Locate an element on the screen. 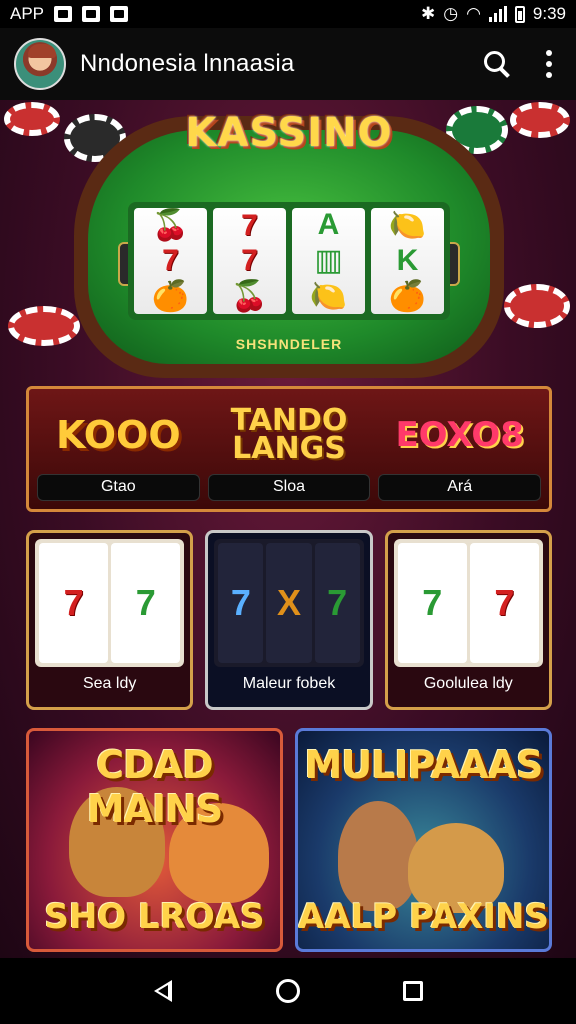 The image size is (576, 1024). featured-title: CDAD MAINS is located at coordinates (155, 787).